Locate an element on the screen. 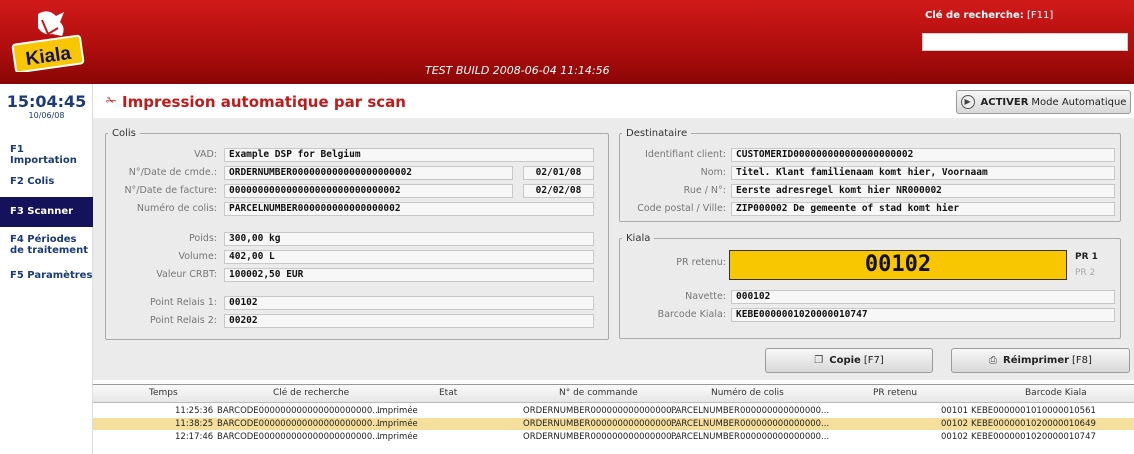  col-pr-retenu: PR retenu is located at coordinates (895, 393).